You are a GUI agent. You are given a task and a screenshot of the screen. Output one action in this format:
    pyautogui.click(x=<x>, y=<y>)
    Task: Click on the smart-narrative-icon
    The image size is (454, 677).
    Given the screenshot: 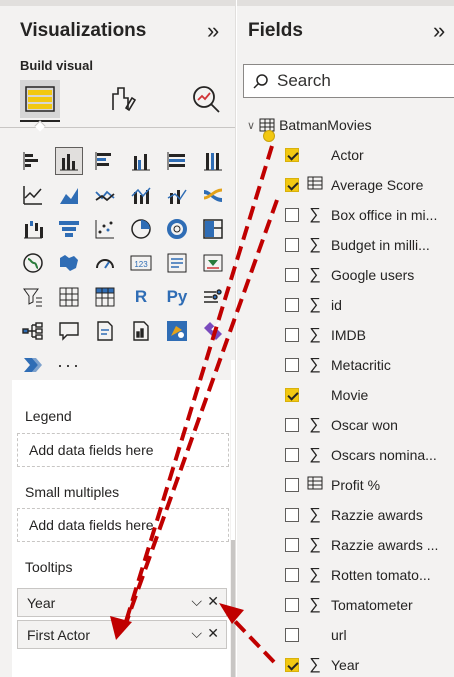 What is the action you would take?
    pyautogui.click(x=105, y=331)
    